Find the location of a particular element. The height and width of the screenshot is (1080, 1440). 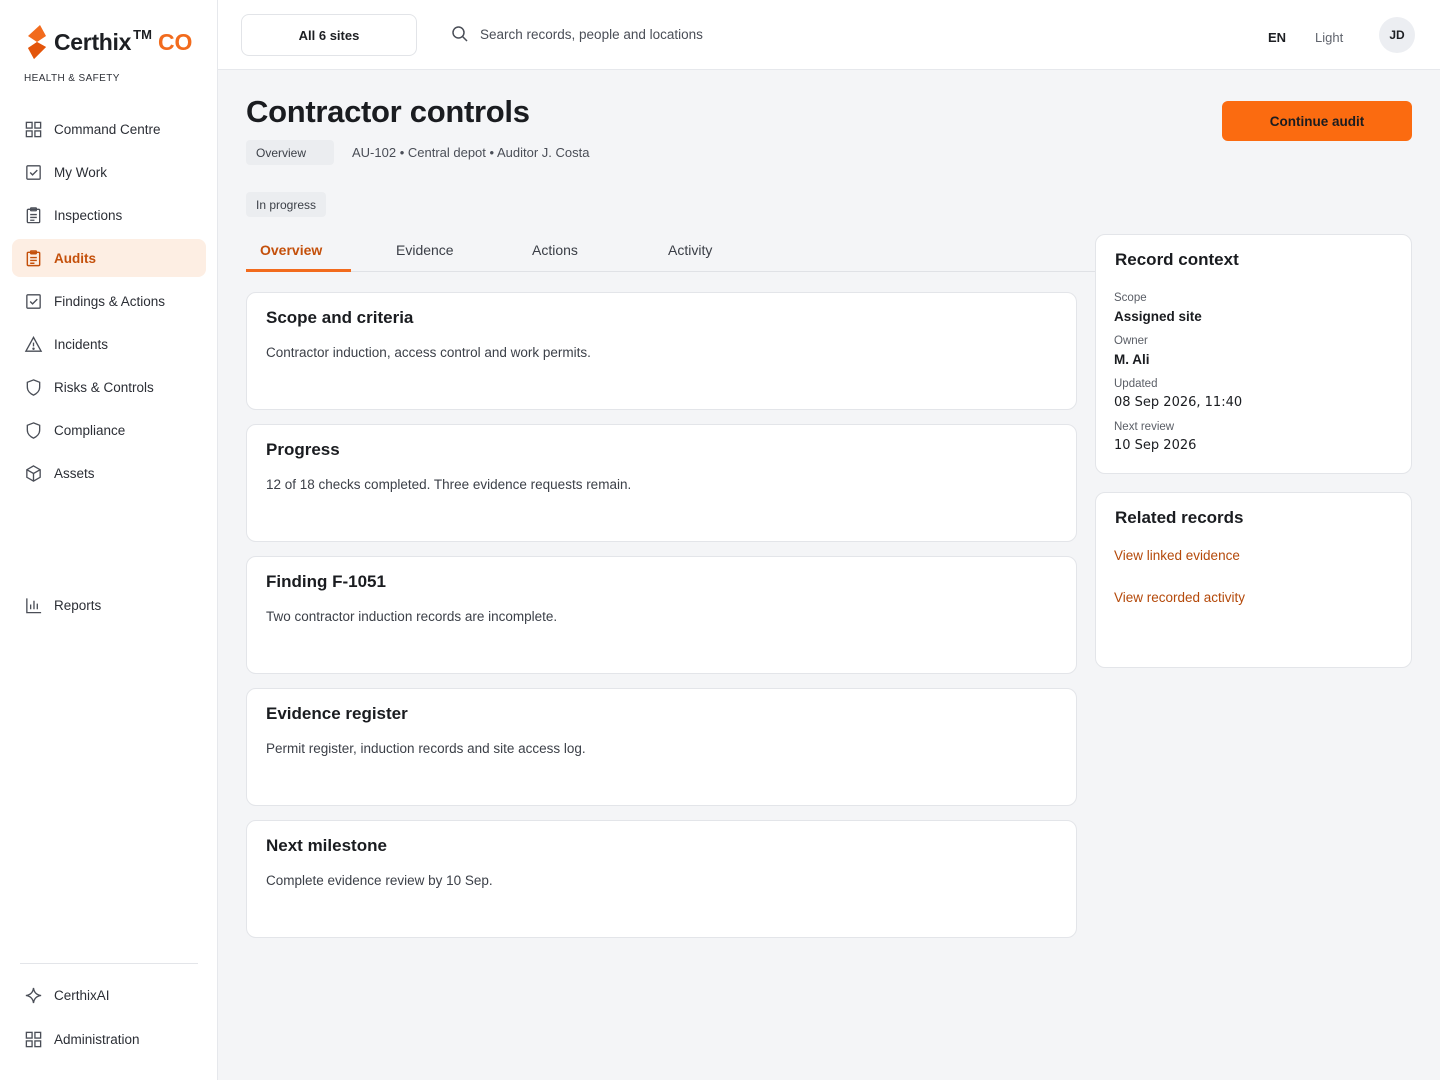

card-title: Scope and criteria is located at coordinates (340, 317).